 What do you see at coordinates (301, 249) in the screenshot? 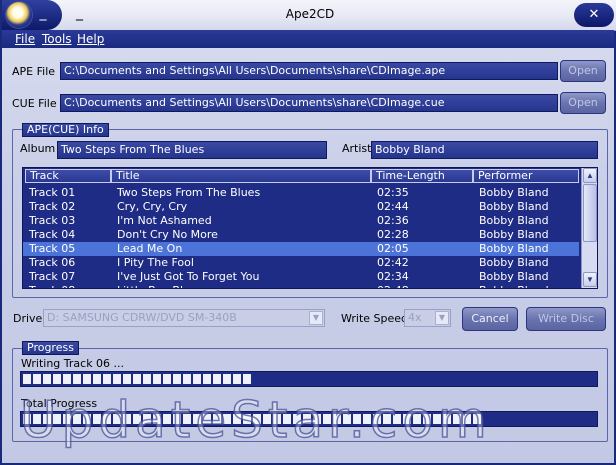
I see `track-row: Track 05 Lead Me On 02:05 Bobby Bland` at bounding box center [301, 249].